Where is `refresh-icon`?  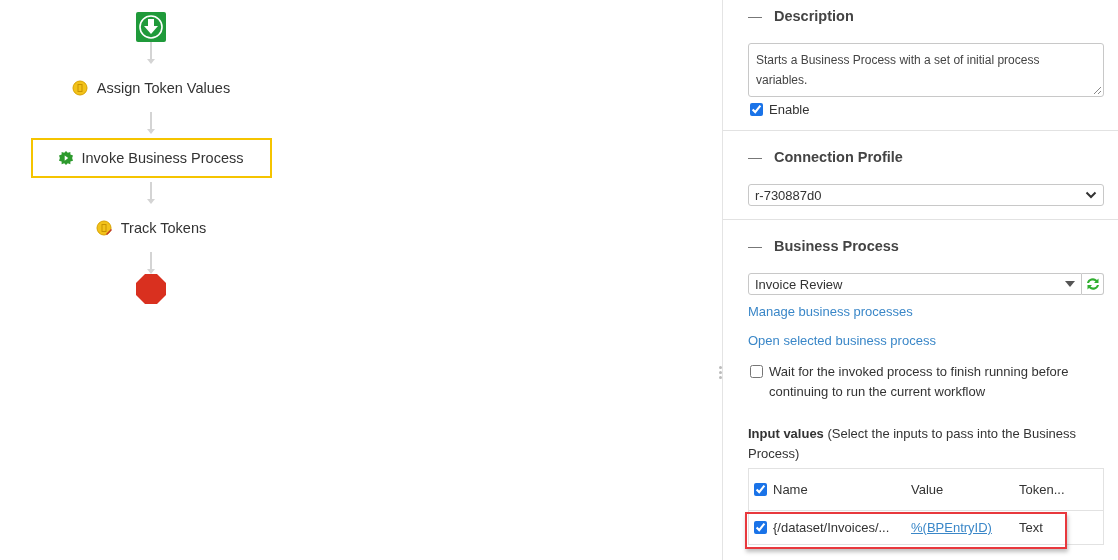
refresh-icon is located at coordinates (1092, 284).